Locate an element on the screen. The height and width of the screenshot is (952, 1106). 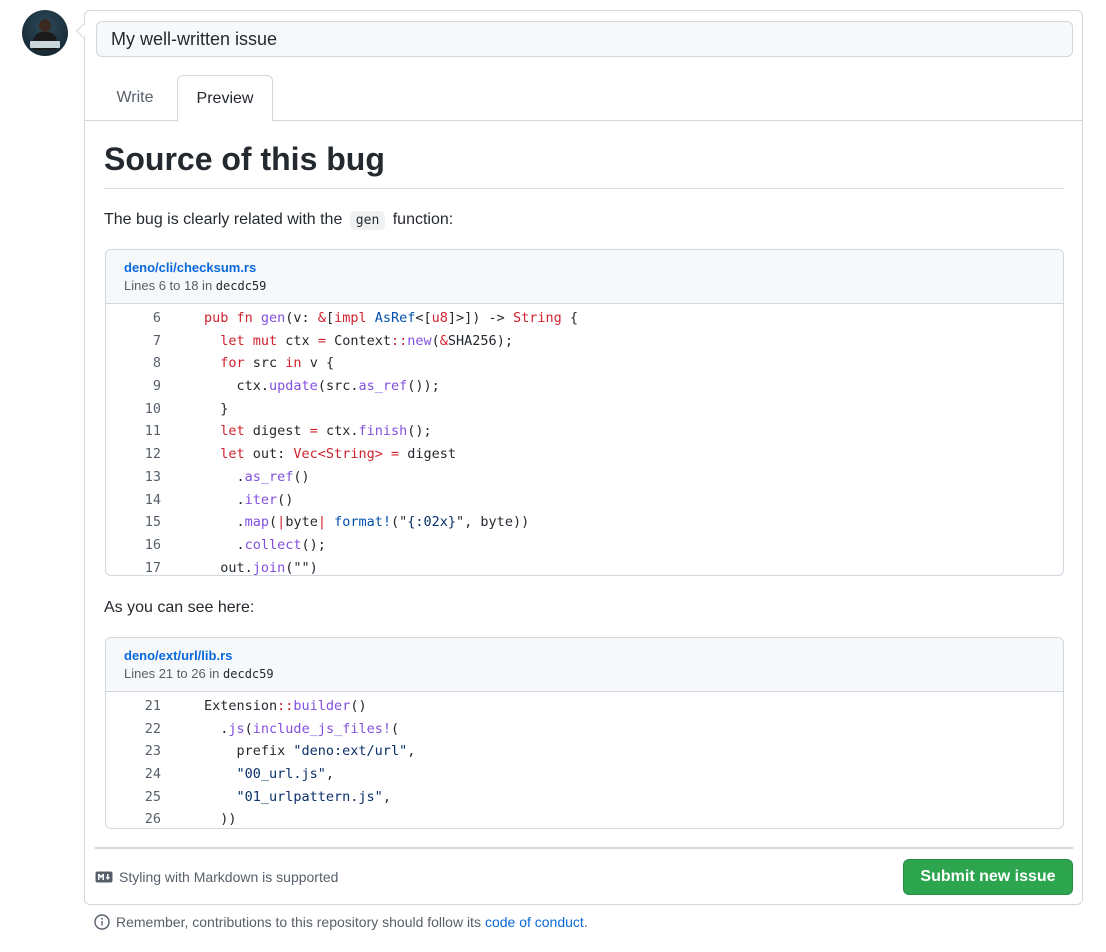
line-number: 15 is located at coordinates (141, 522).